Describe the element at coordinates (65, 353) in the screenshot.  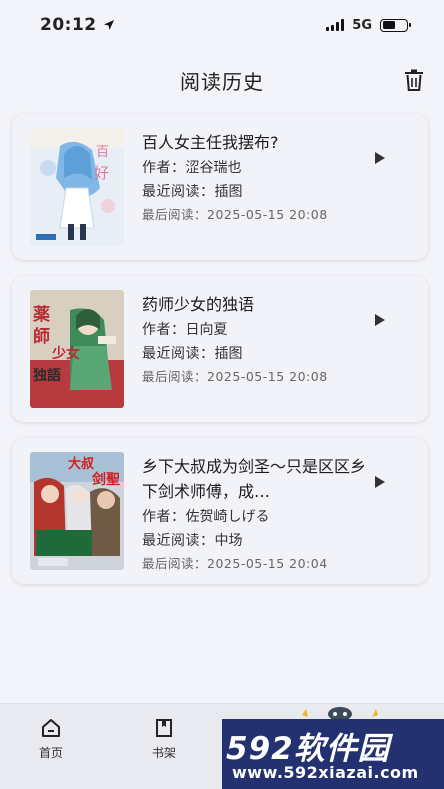
I see `svg-text: 少女` at that location.